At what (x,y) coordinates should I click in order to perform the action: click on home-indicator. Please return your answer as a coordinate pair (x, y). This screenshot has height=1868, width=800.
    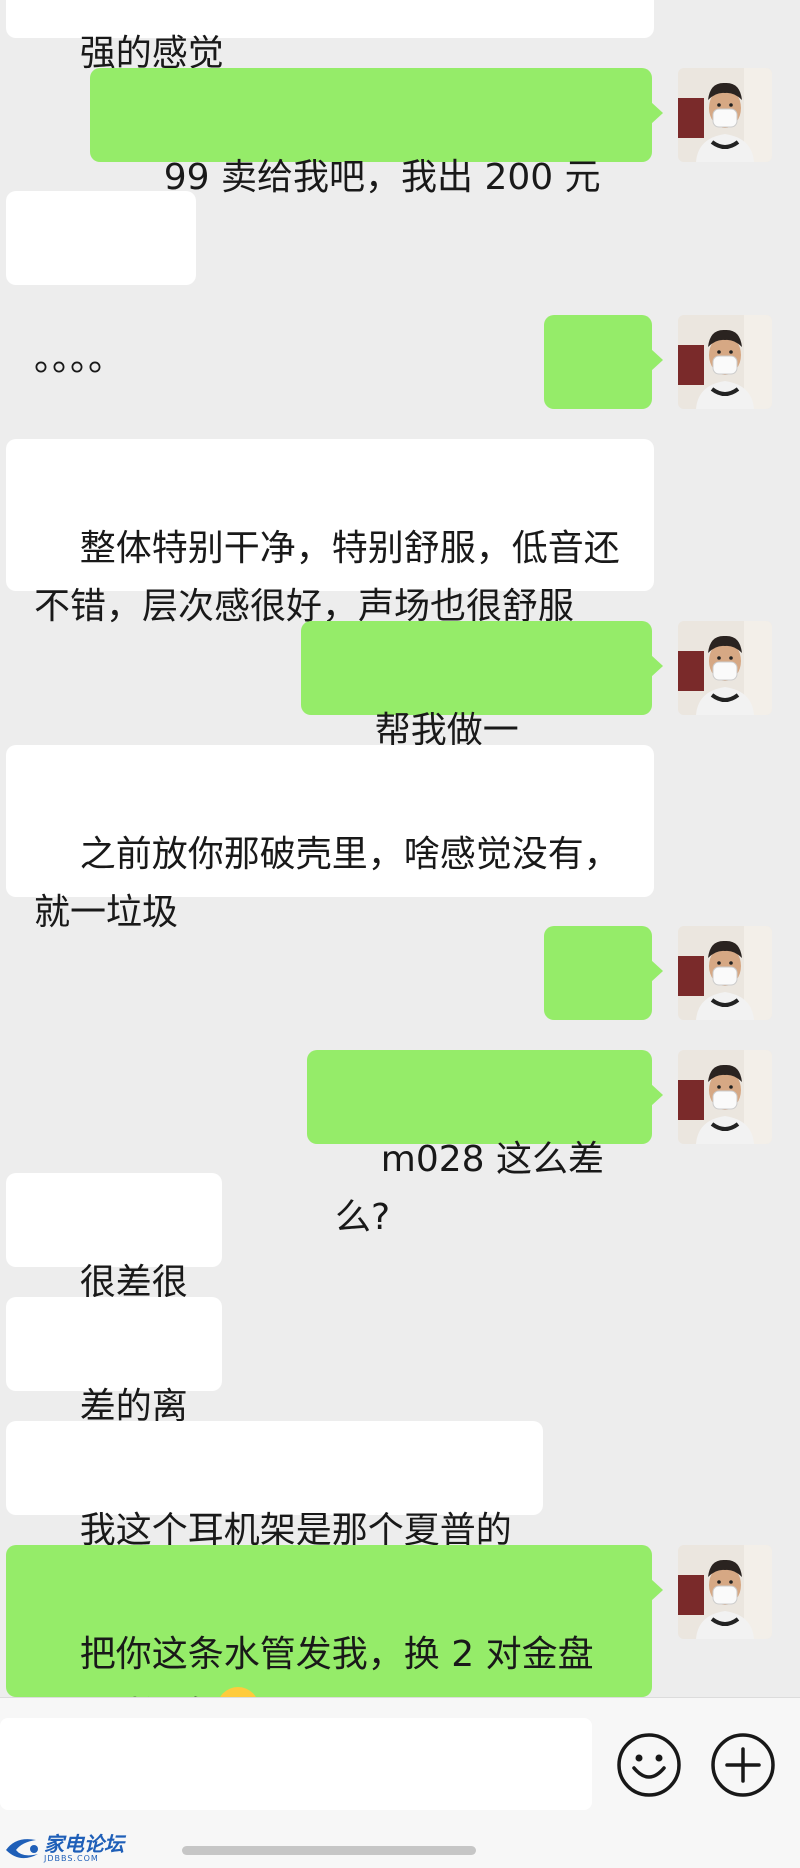
    Looking at the image, I should click on (329, 1850).